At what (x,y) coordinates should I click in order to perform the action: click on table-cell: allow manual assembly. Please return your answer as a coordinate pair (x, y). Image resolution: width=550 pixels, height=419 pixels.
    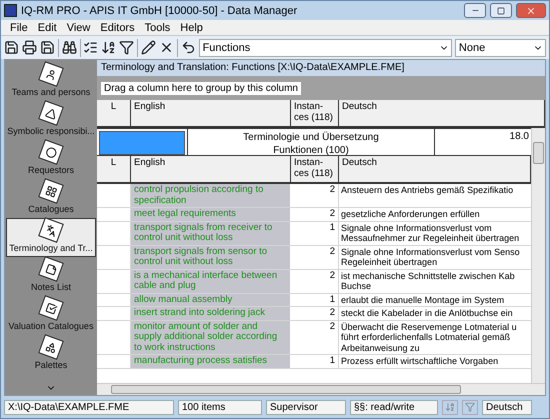
    Looking at the image, I should click on (211, 300).